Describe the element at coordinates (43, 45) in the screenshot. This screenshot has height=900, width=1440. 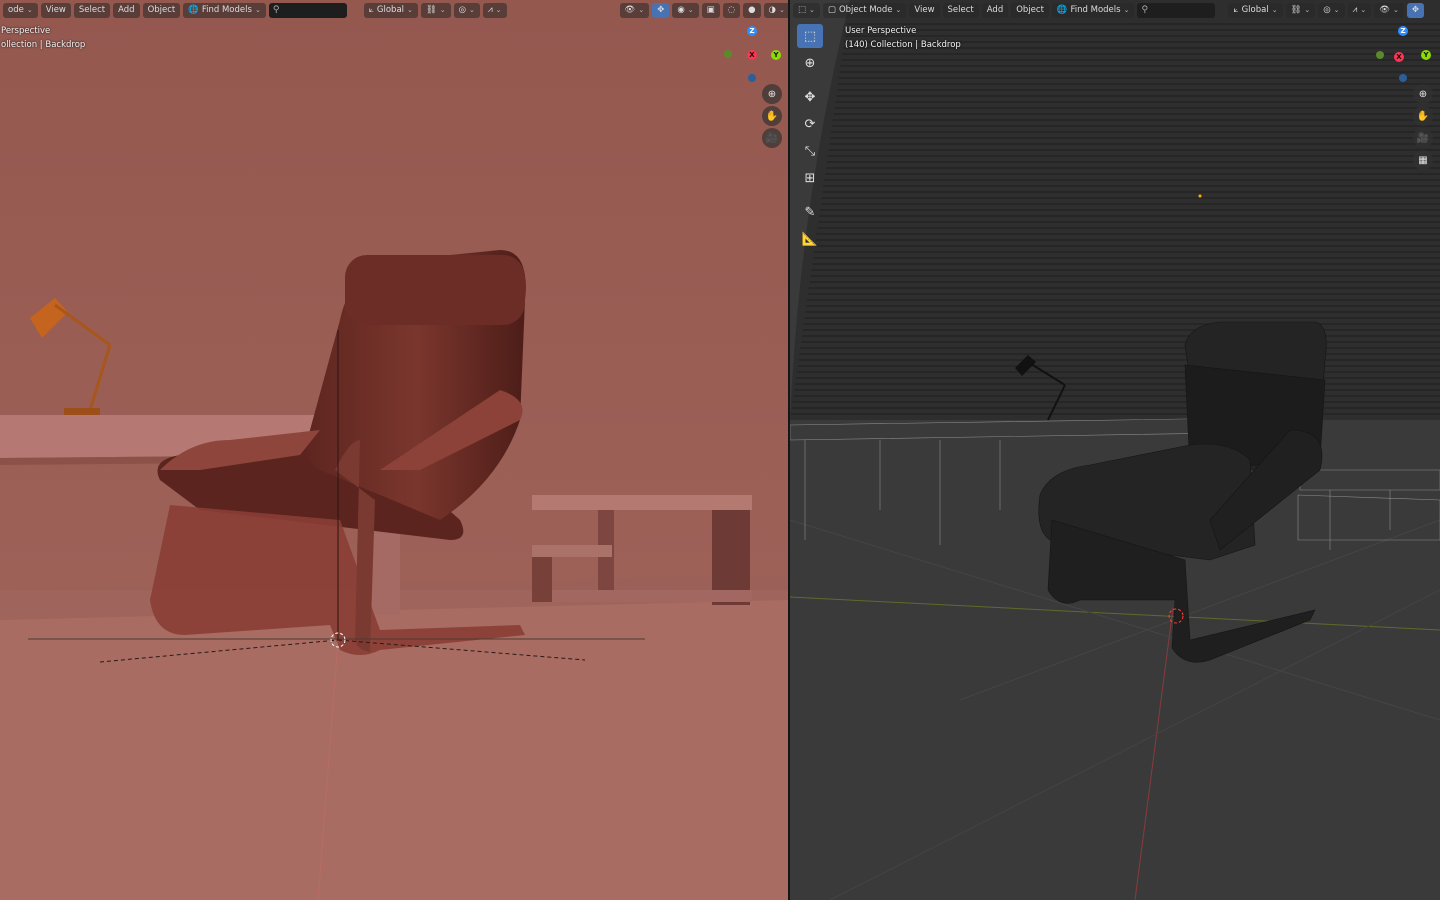
I see `collection-label: ollection | Backdrop` at that location.